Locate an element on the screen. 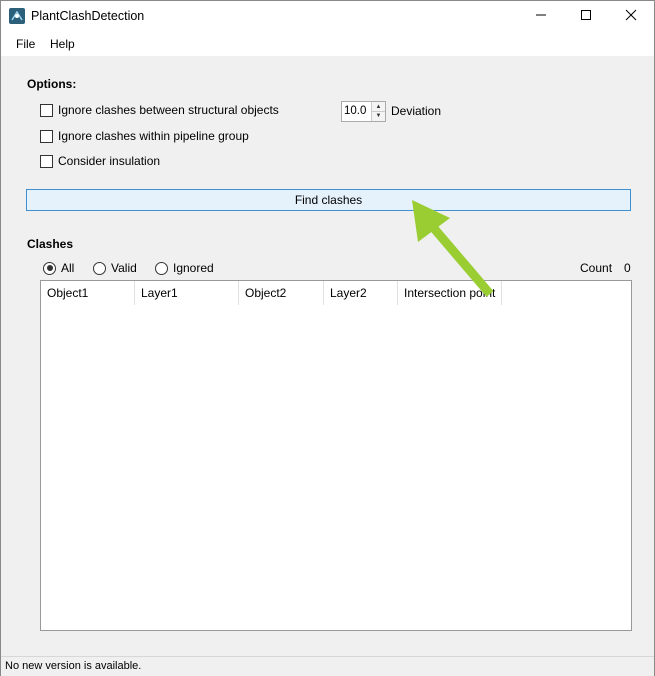  title-bar: PlantClashDetection is located at coordinates (327, 16).